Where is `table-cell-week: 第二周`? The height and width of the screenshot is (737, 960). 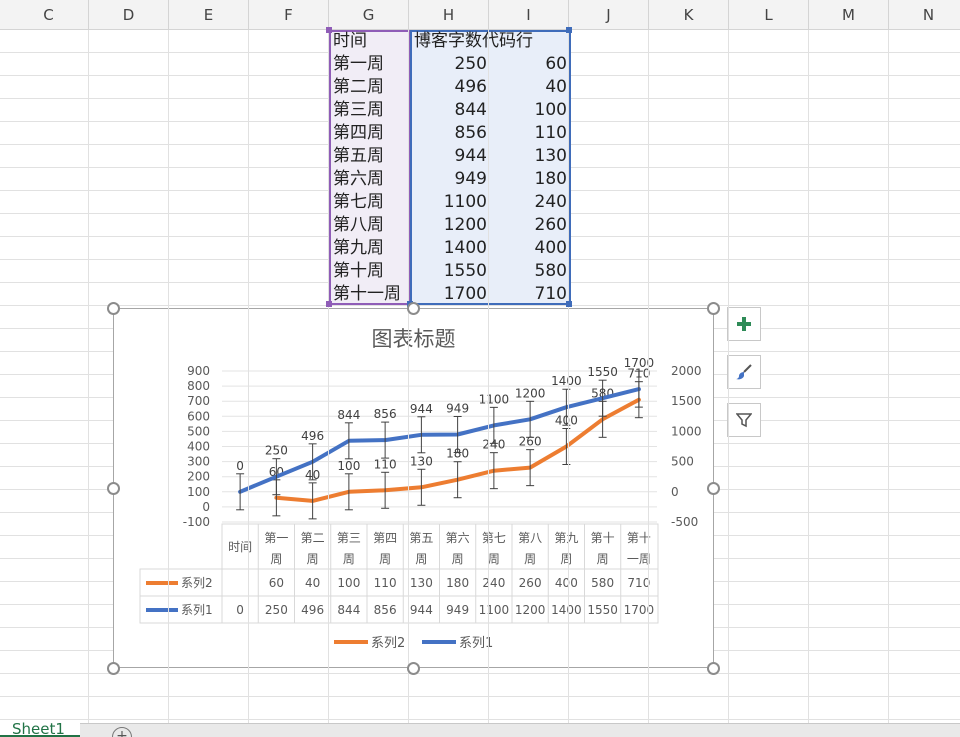 table-cell-week: 第二周 is located at coordinates (369, 87).